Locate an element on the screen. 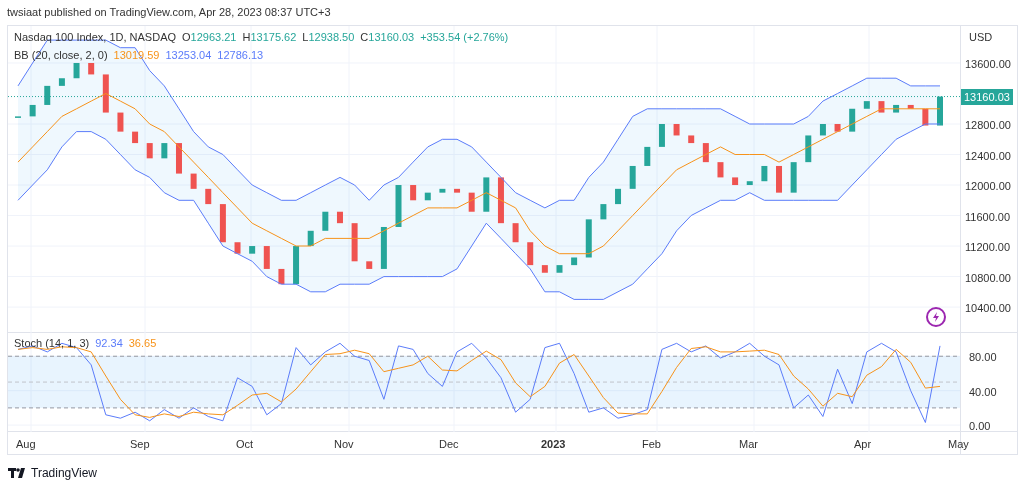 This screenshot has height=487, width=1024. indicator-label: BB (20, close, 2, 0) is located at coordinates (61, 55).